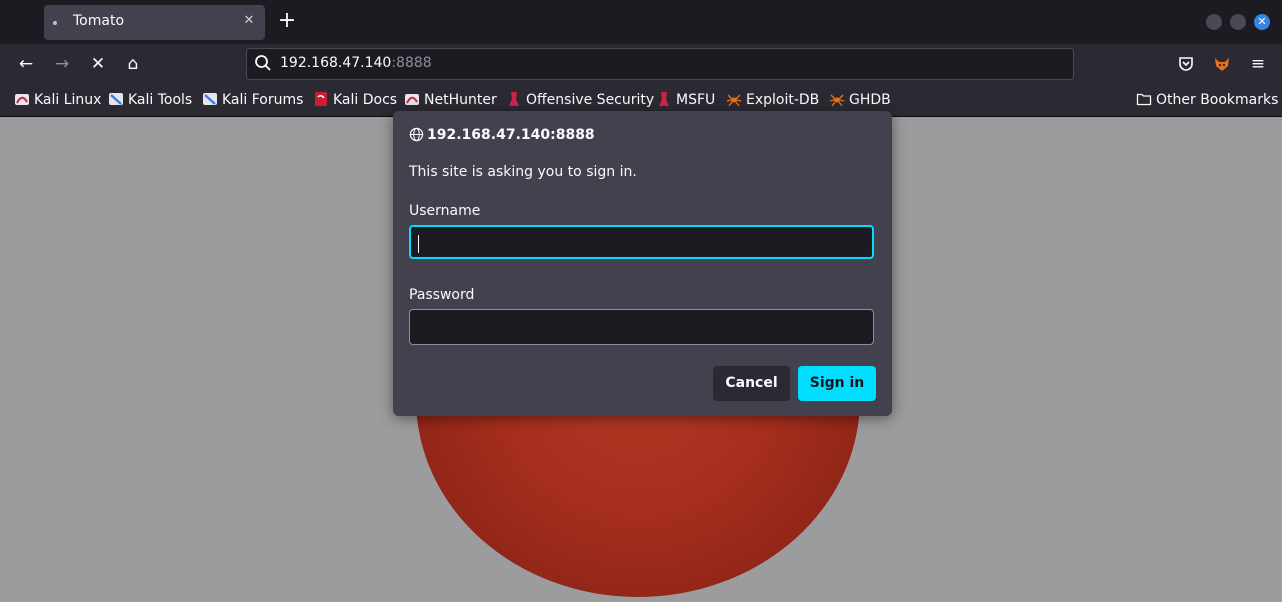 This screenshot has height=602, width=1282. I want to click on address-text: 192.168.47.140:8888, so click(356, 63).